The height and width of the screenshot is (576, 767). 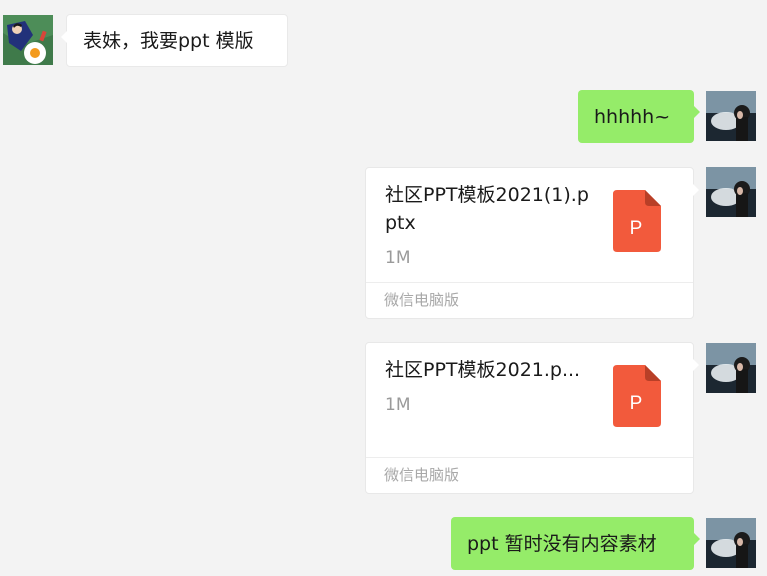 I want to click on file-name: 社区PPT模板2021(1).pptx, so click(x=487, y=209).